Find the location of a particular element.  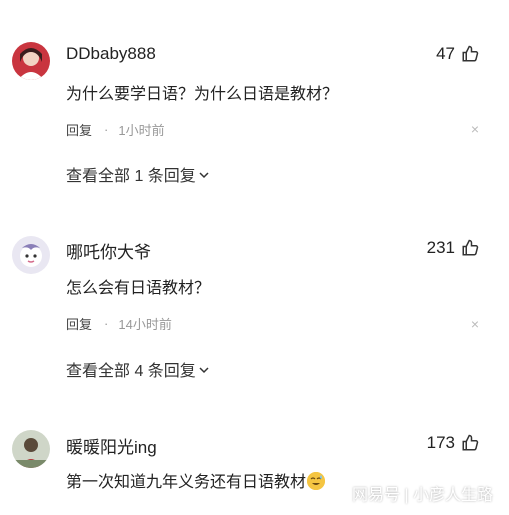

comment-meta: 回复 · 14小时前 is located at coordinates (119, 323).